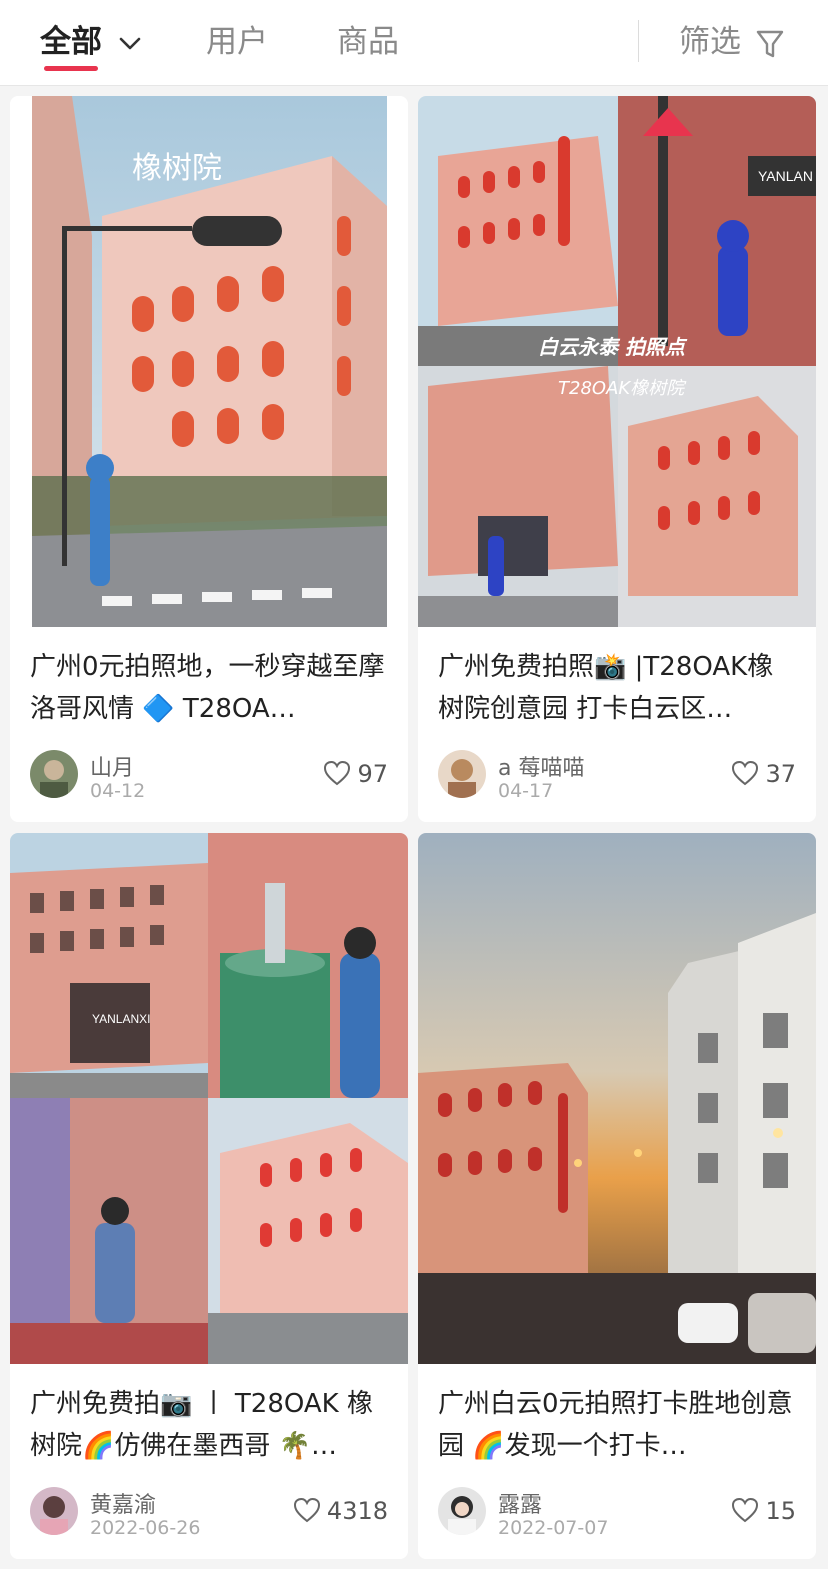 The height and width of the screenshot is (1569, 828). I want to click on author-name: a 莓喵喵, so click(541, 766).